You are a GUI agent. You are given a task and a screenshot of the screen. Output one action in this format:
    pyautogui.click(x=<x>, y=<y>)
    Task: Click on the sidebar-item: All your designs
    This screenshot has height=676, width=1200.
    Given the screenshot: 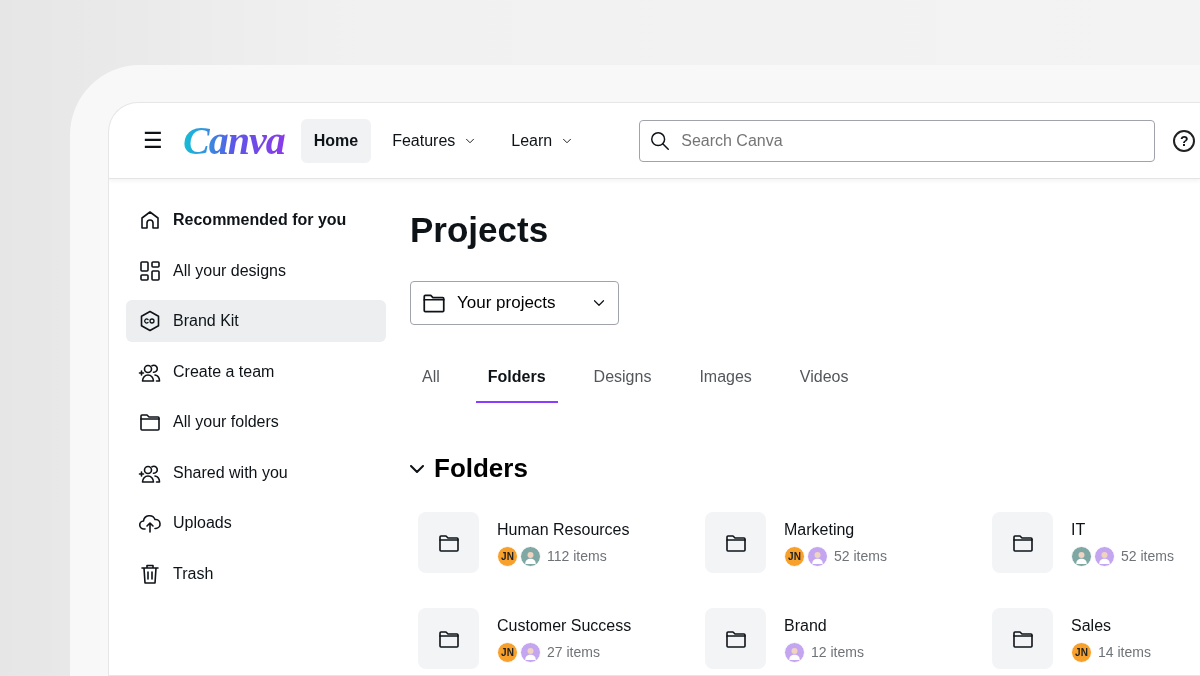 What is the action you would take?
    pyautogui.click(x=256, y=270)
    